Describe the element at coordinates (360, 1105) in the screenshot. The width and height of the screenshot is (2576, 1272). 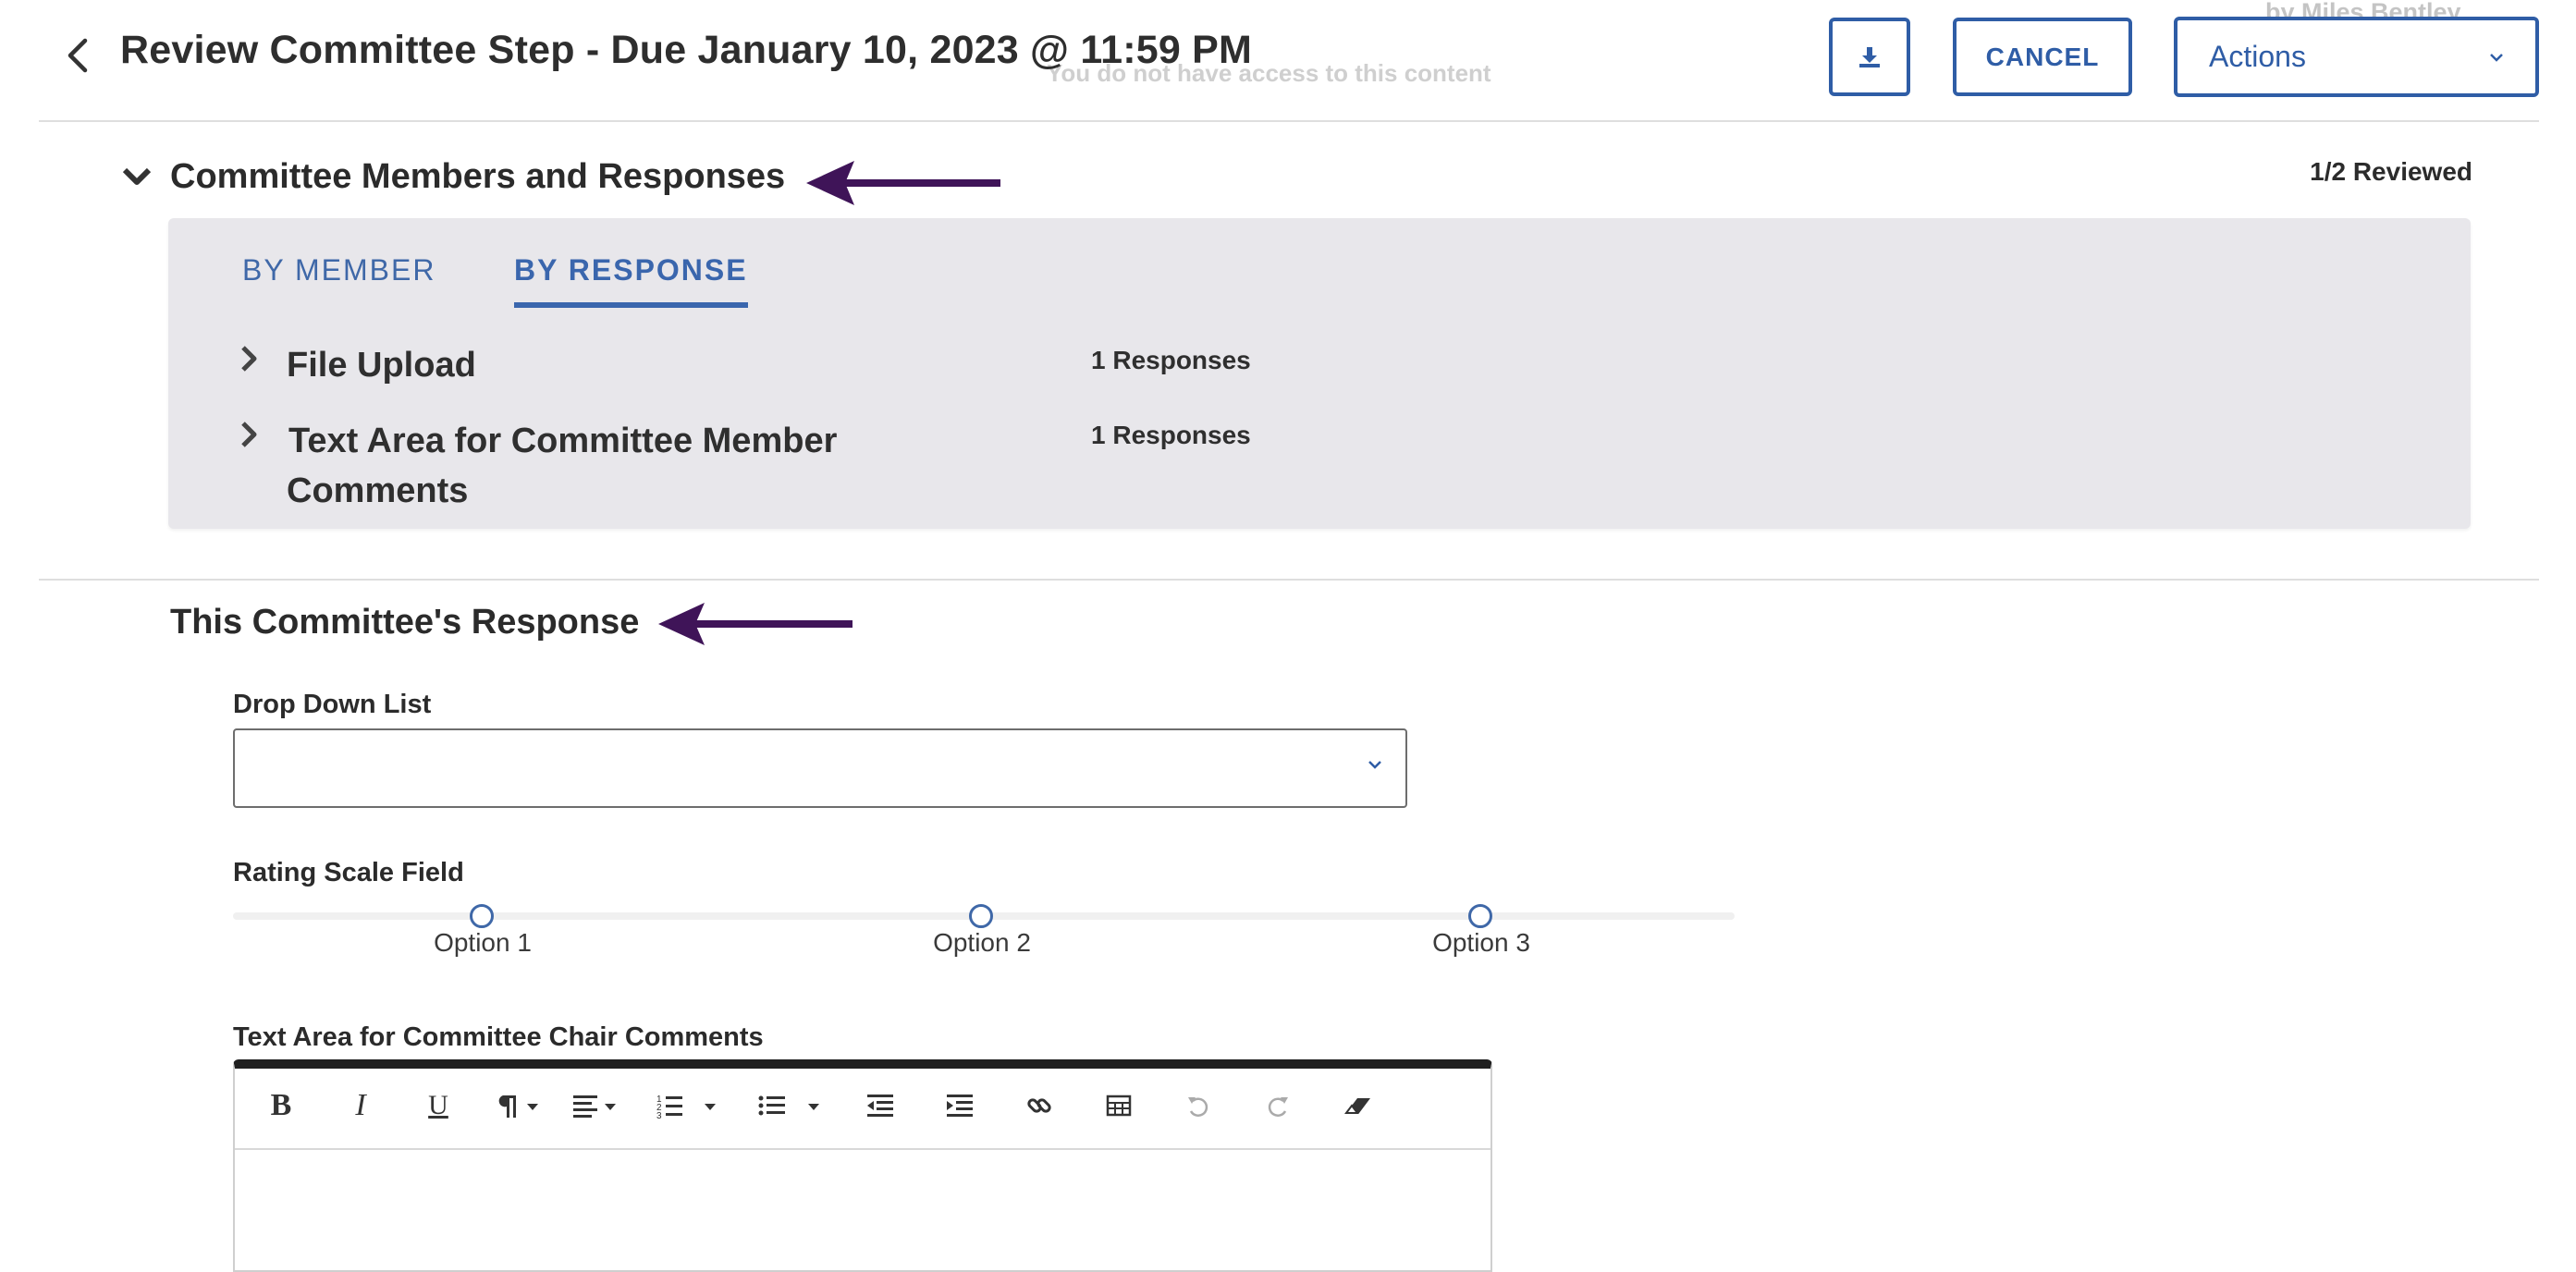
I see `italic-button: I` at that location.